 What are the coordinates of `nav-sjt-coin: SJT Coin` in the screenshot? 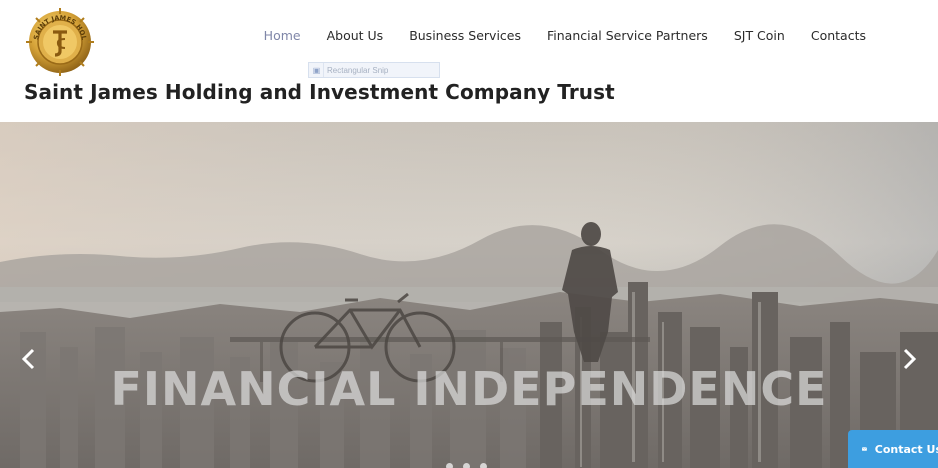 It's located at (759, 35).